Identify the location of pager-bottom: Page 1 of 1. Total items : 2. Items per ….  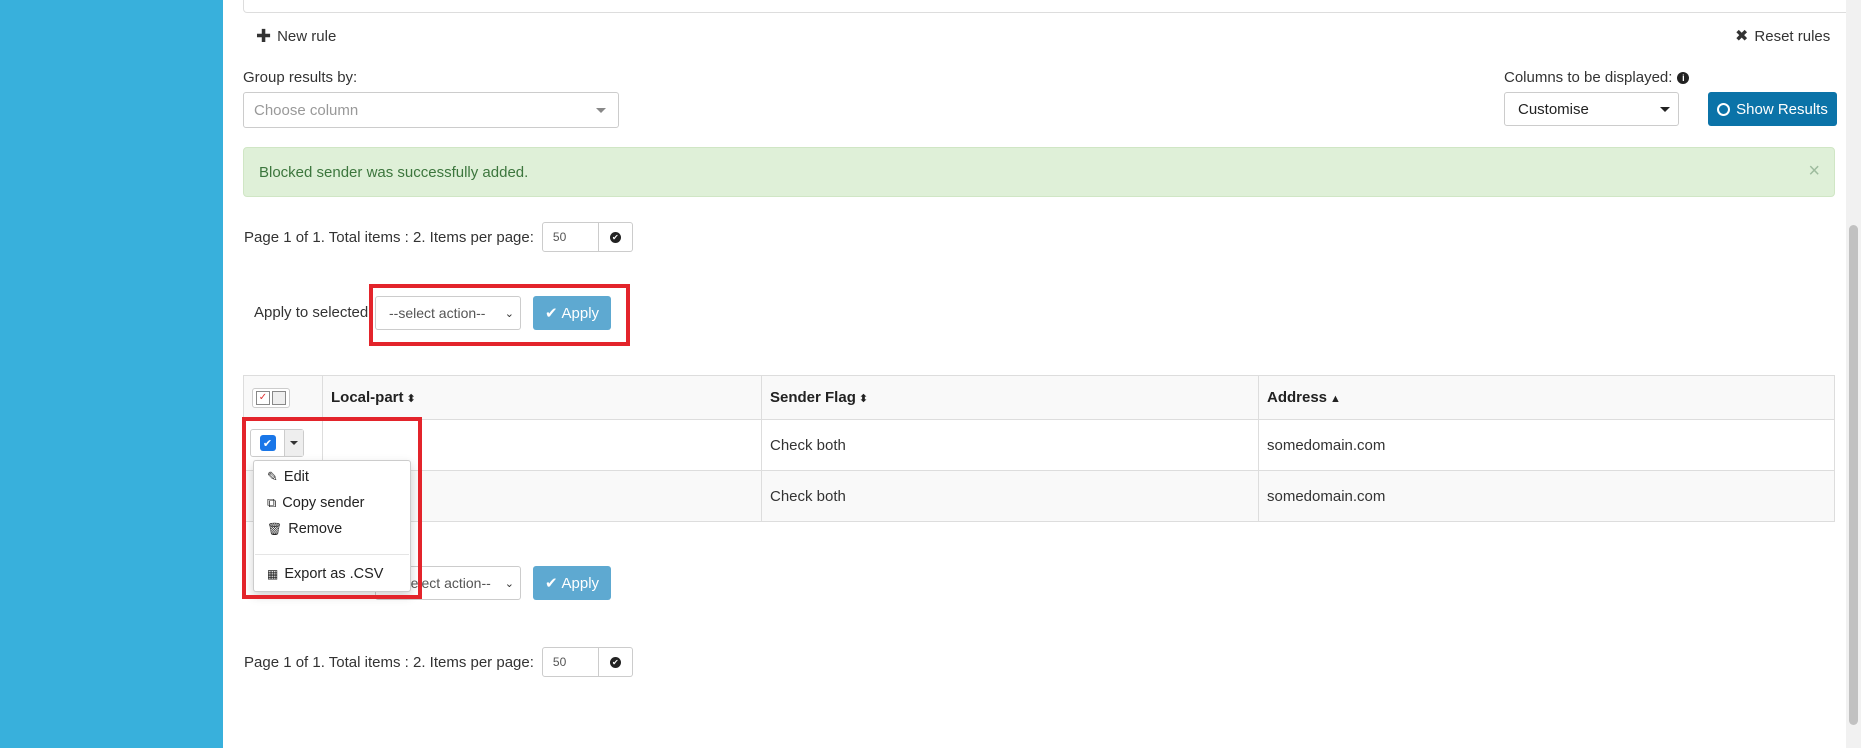
(438, 662).